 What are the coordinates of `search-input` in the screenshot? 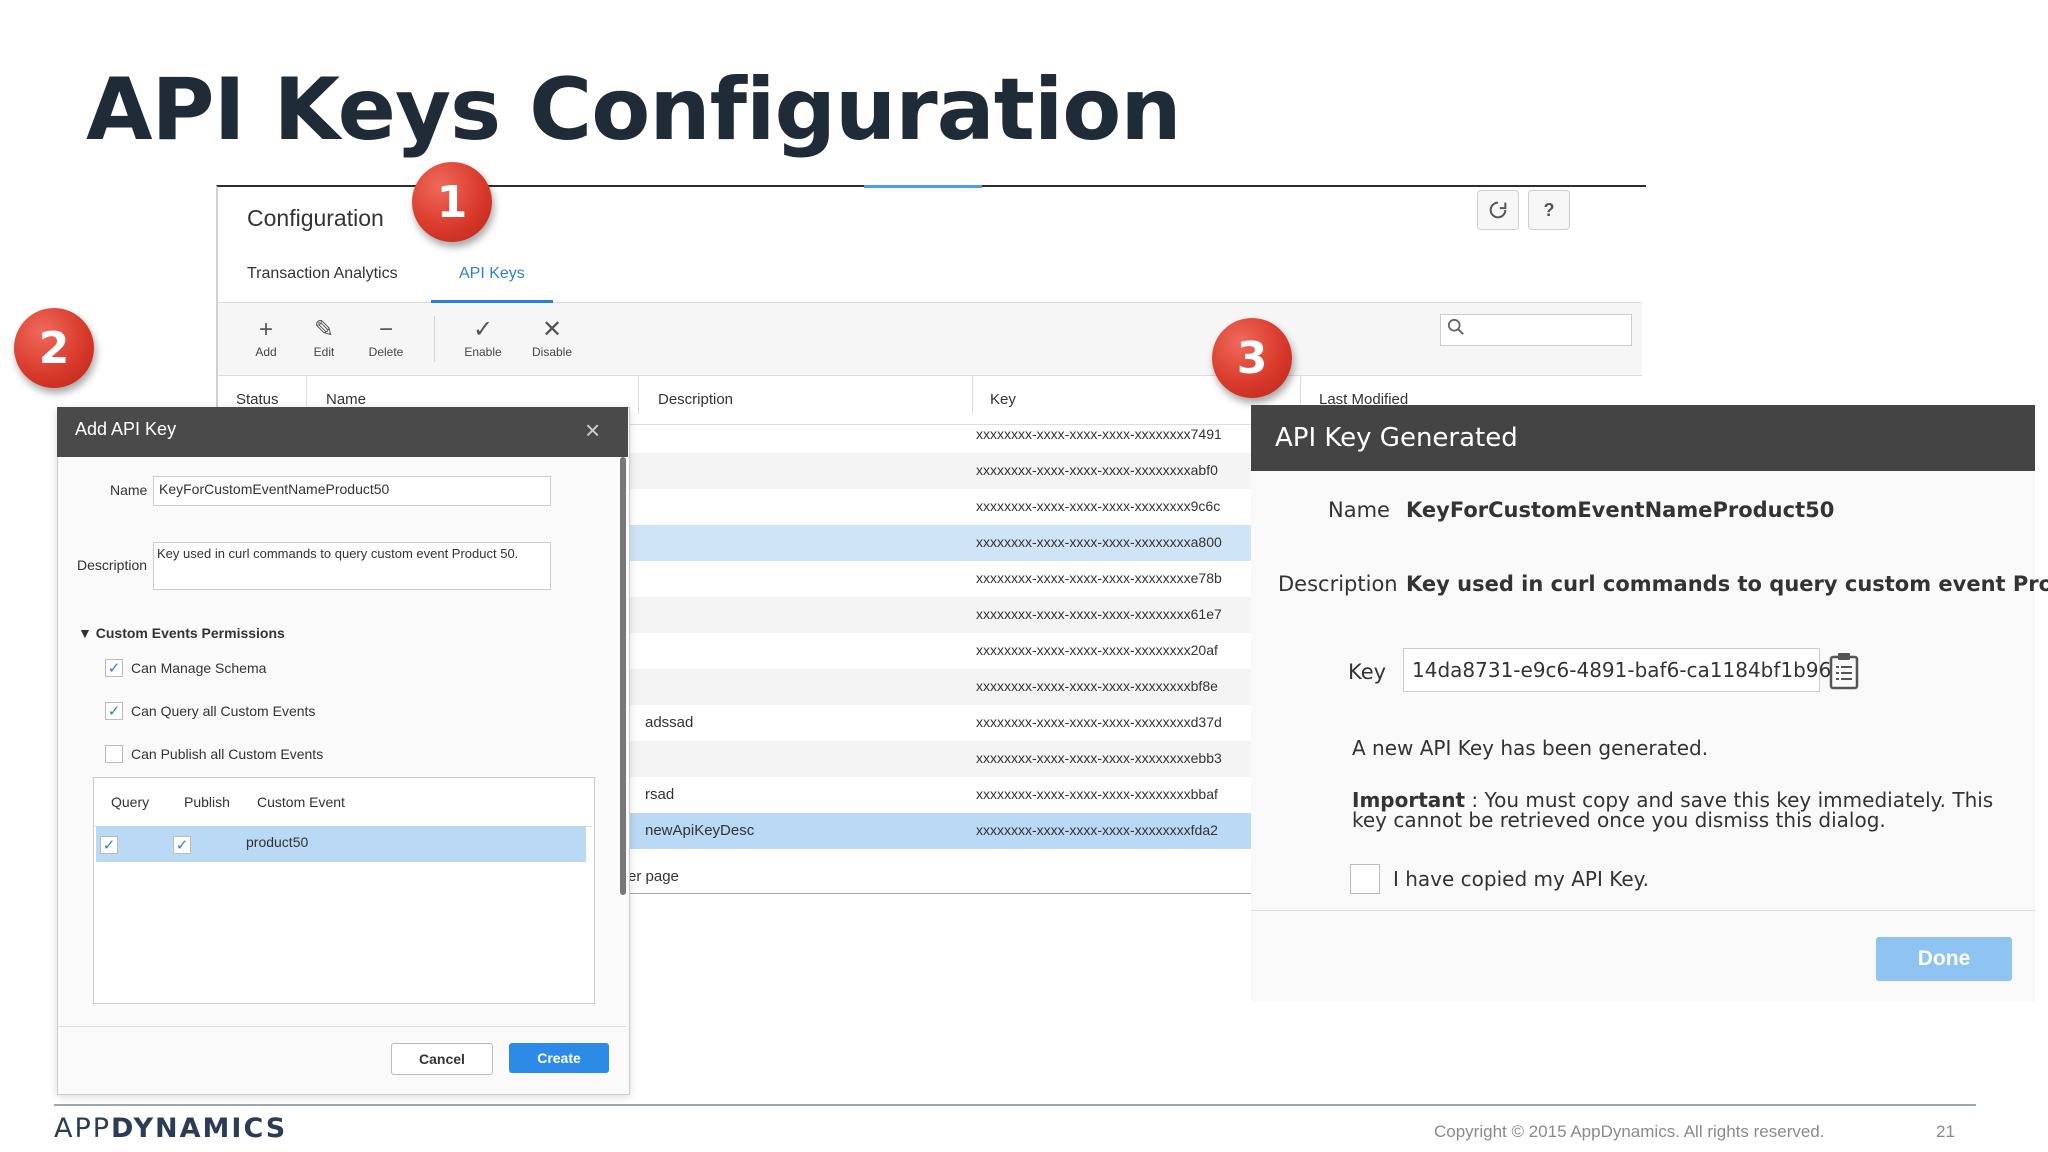 It's located at (1536, 330).